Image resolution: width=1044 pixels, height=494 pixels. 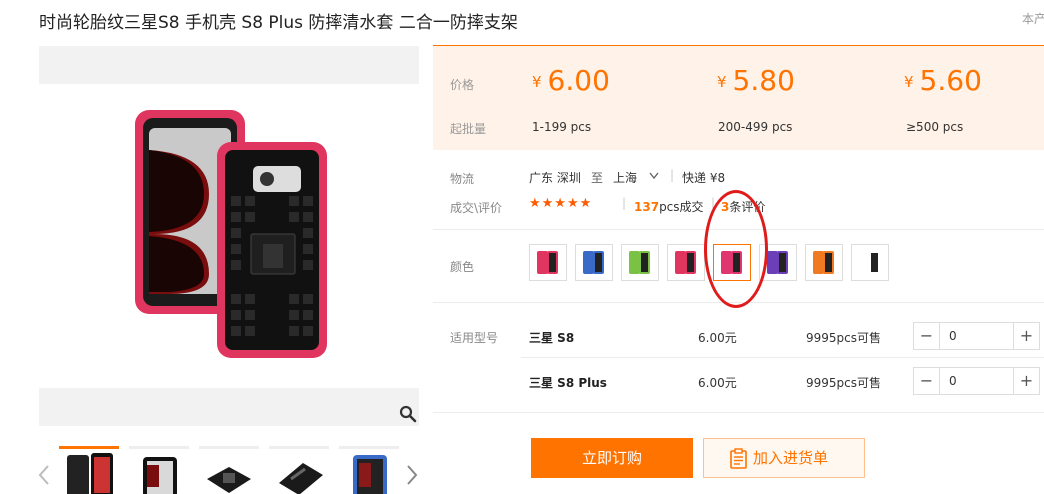 I want to click on gallery-bottom-bar, so click(x=229, y=407).